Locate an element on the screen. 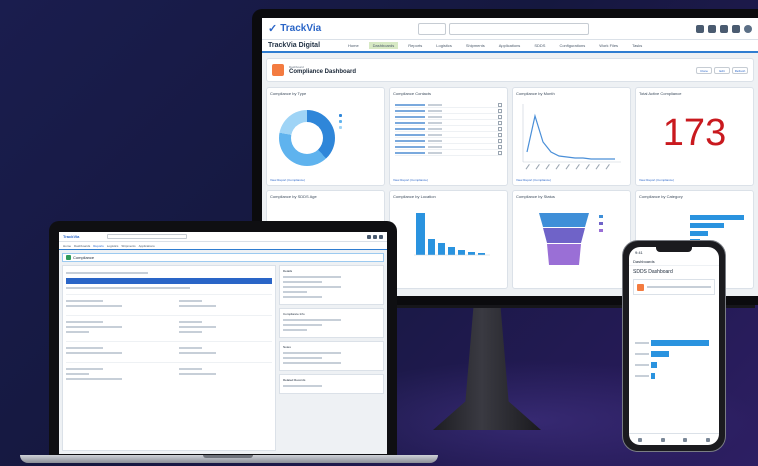 The image size is (758, 466). laptop-notch is located at coordinates (228, 456).